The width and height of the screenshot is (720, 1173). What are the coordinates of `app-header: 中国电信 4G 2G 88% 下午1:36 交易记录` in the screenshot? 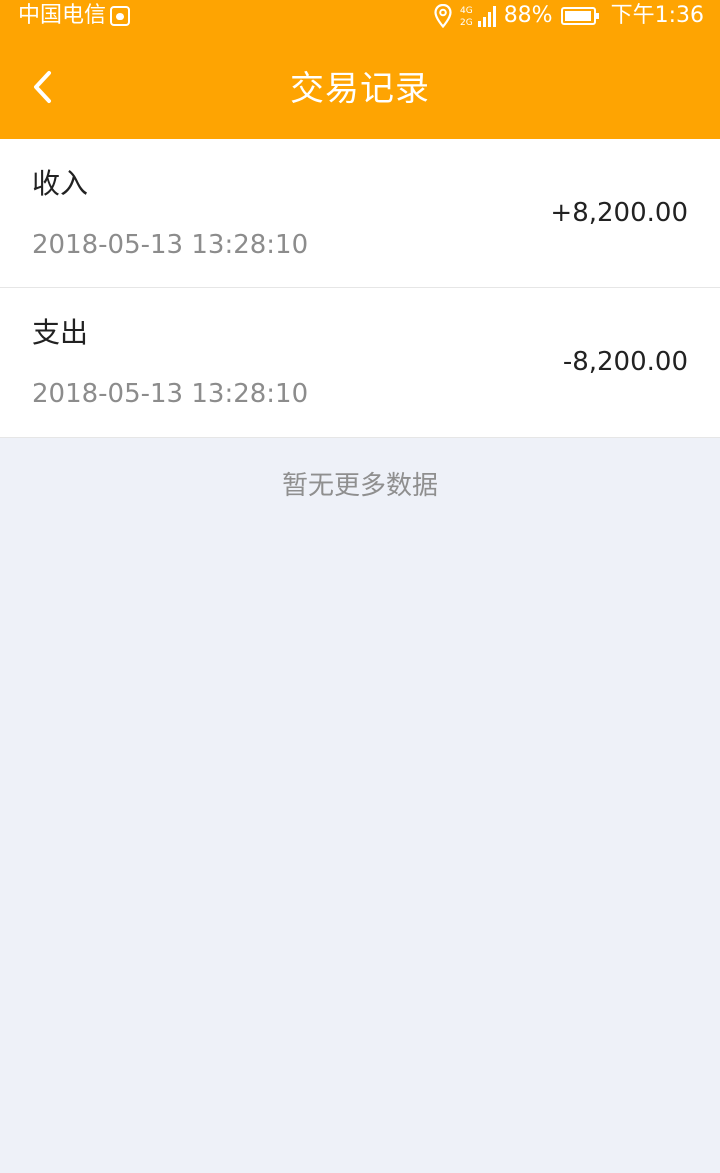 It's located at (360, 69).